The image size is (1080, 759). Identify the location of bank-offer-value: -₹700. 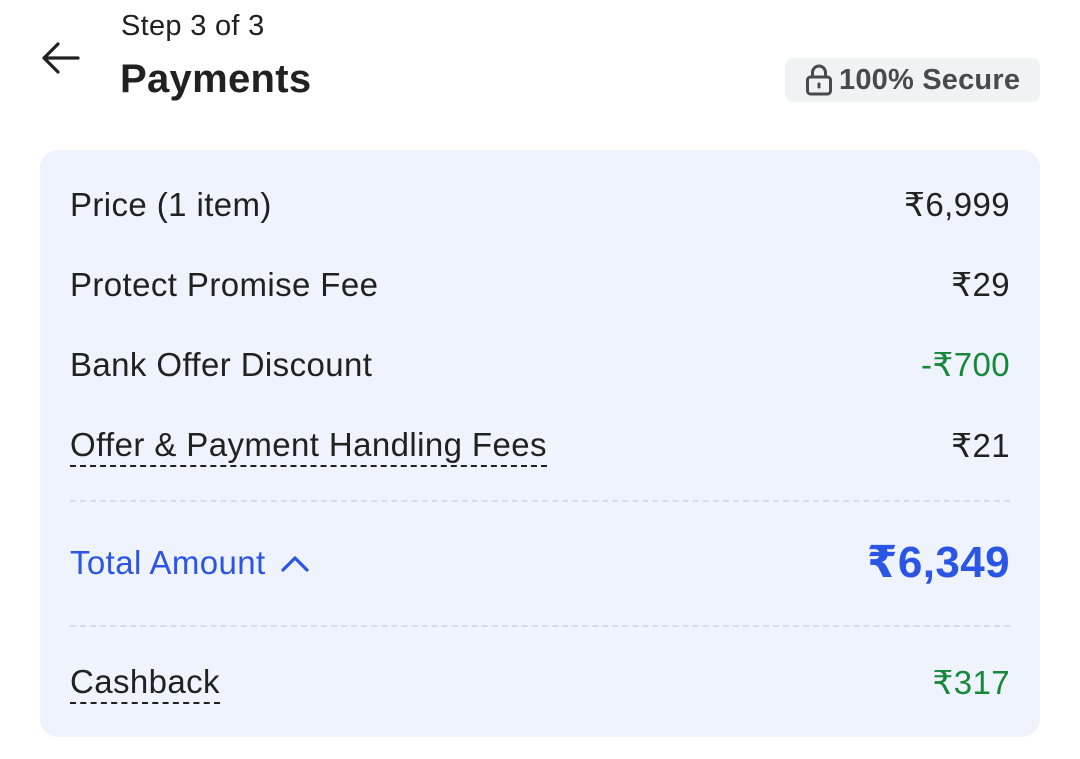
(965, 364).